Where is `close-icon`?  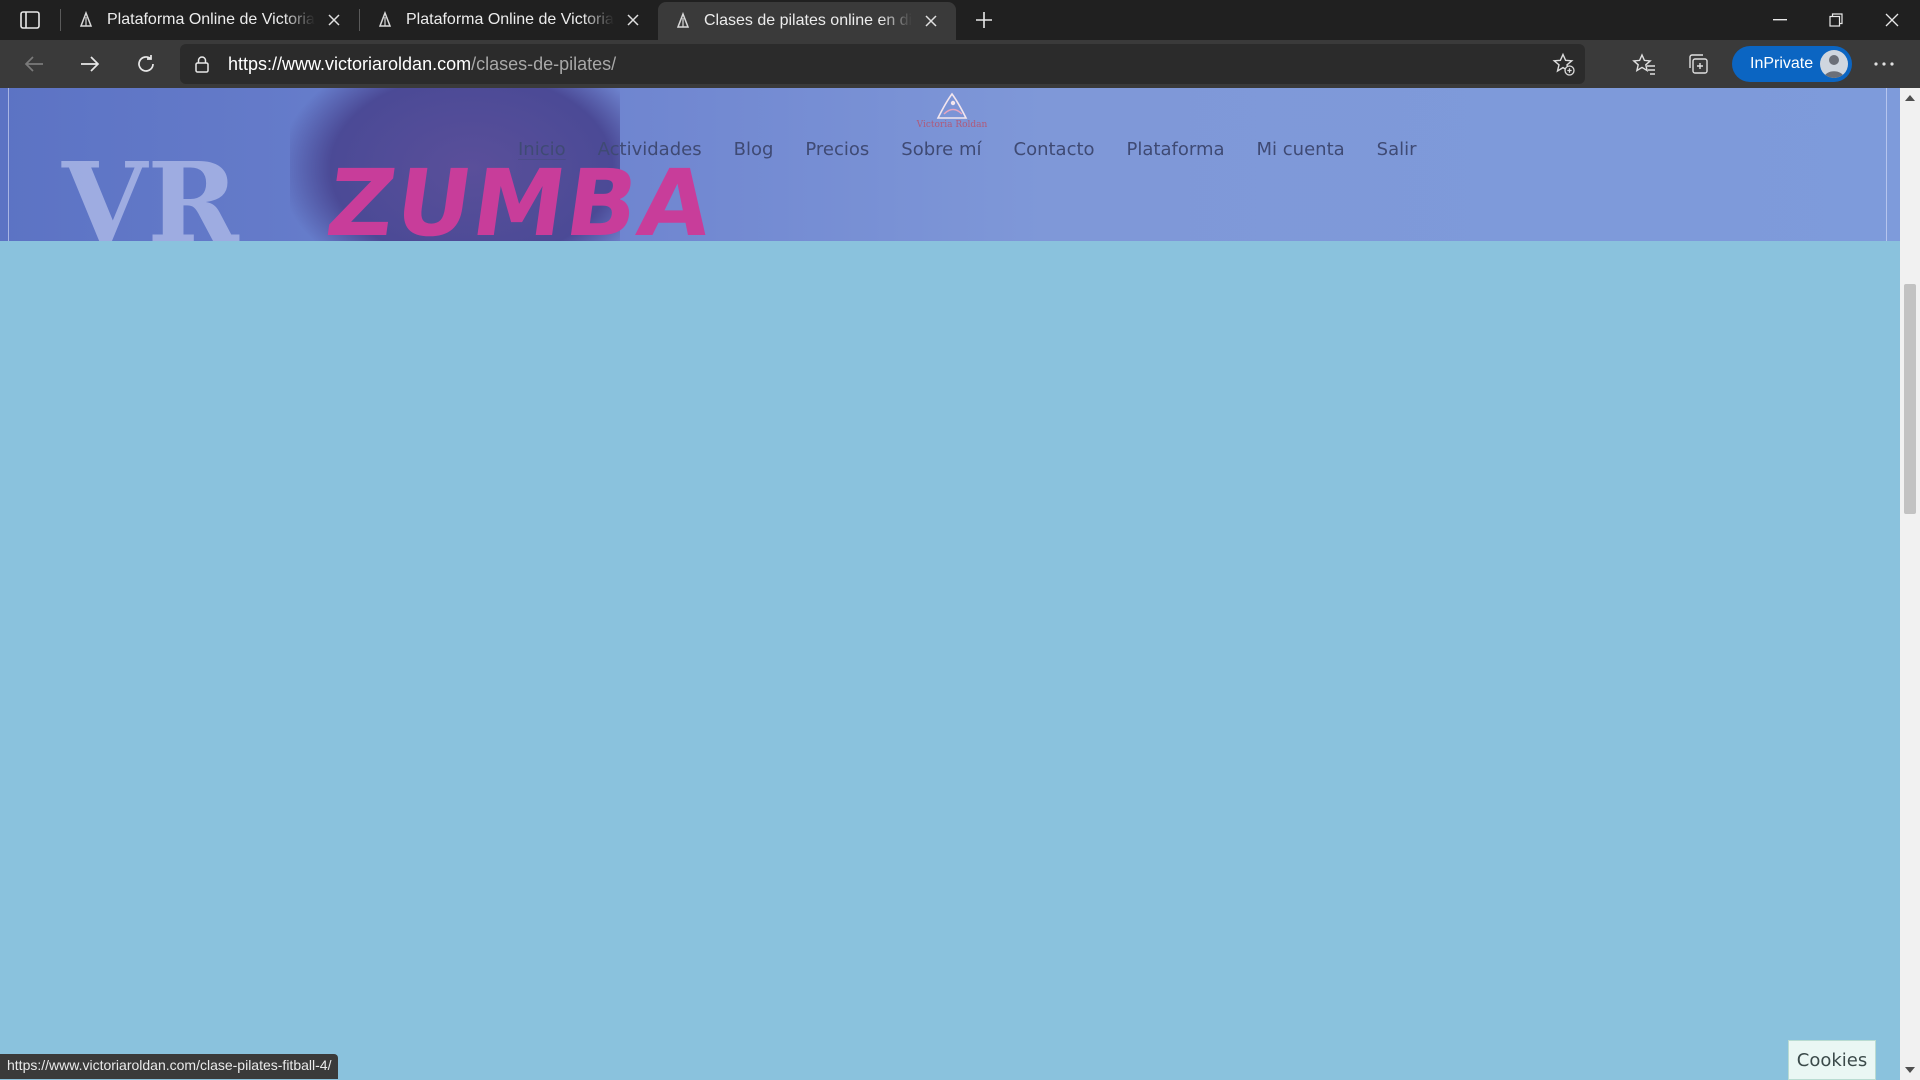
close-icon is located at coordinates (1892, 20).